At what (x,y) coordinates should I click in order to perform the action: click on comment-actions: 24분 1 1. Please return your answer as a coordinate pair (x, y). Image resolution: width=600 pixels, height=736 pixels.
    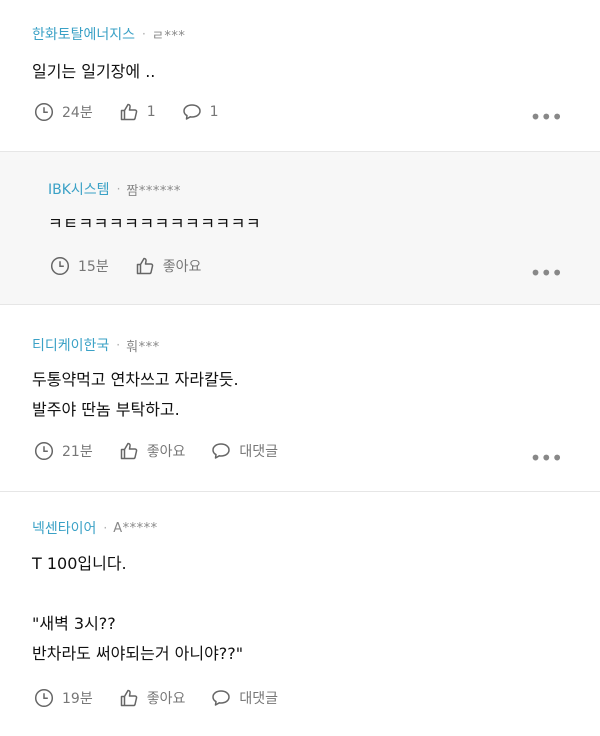
    Looking at the image, I should click on (139, 112).